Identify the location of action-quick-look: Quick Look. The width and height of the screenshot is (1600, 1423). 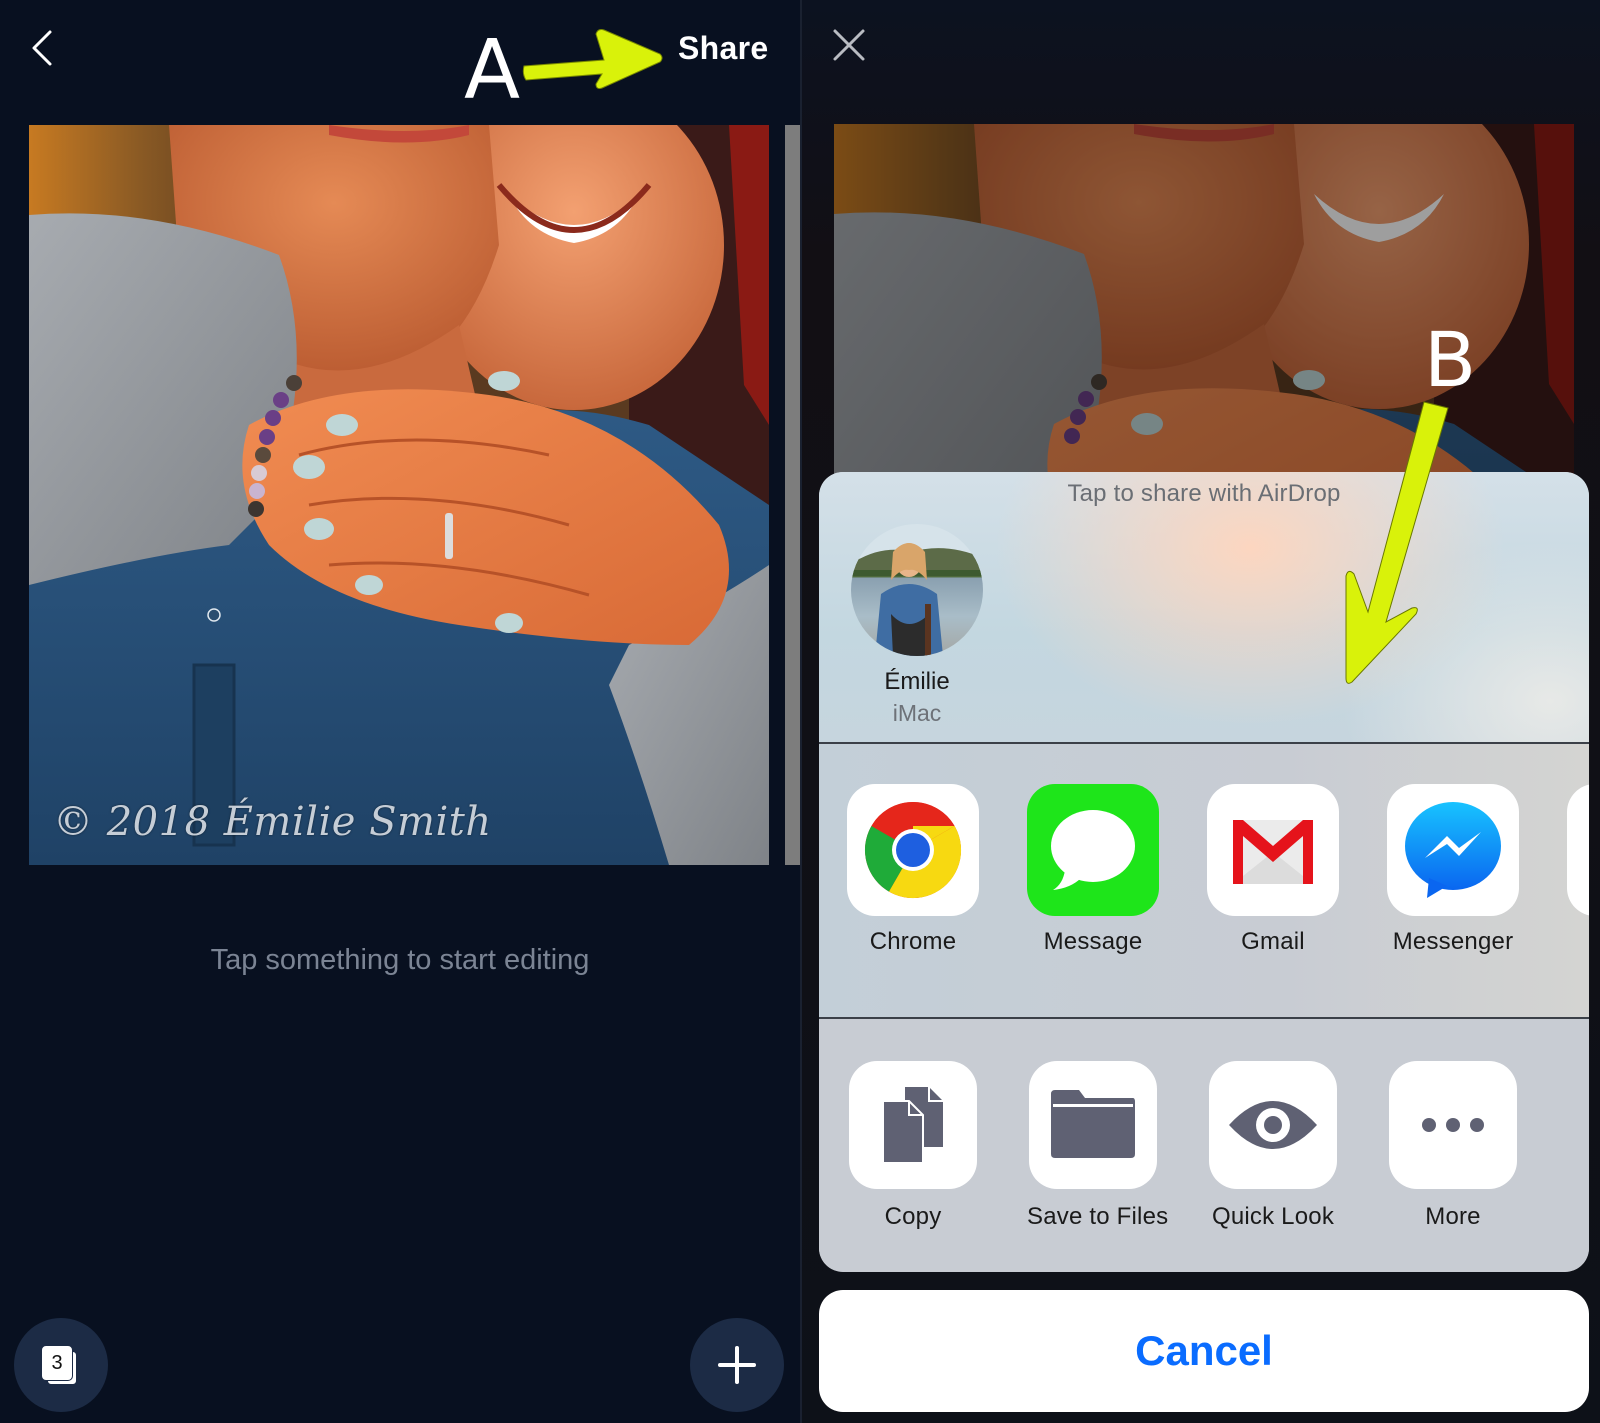
(1273, 1141).